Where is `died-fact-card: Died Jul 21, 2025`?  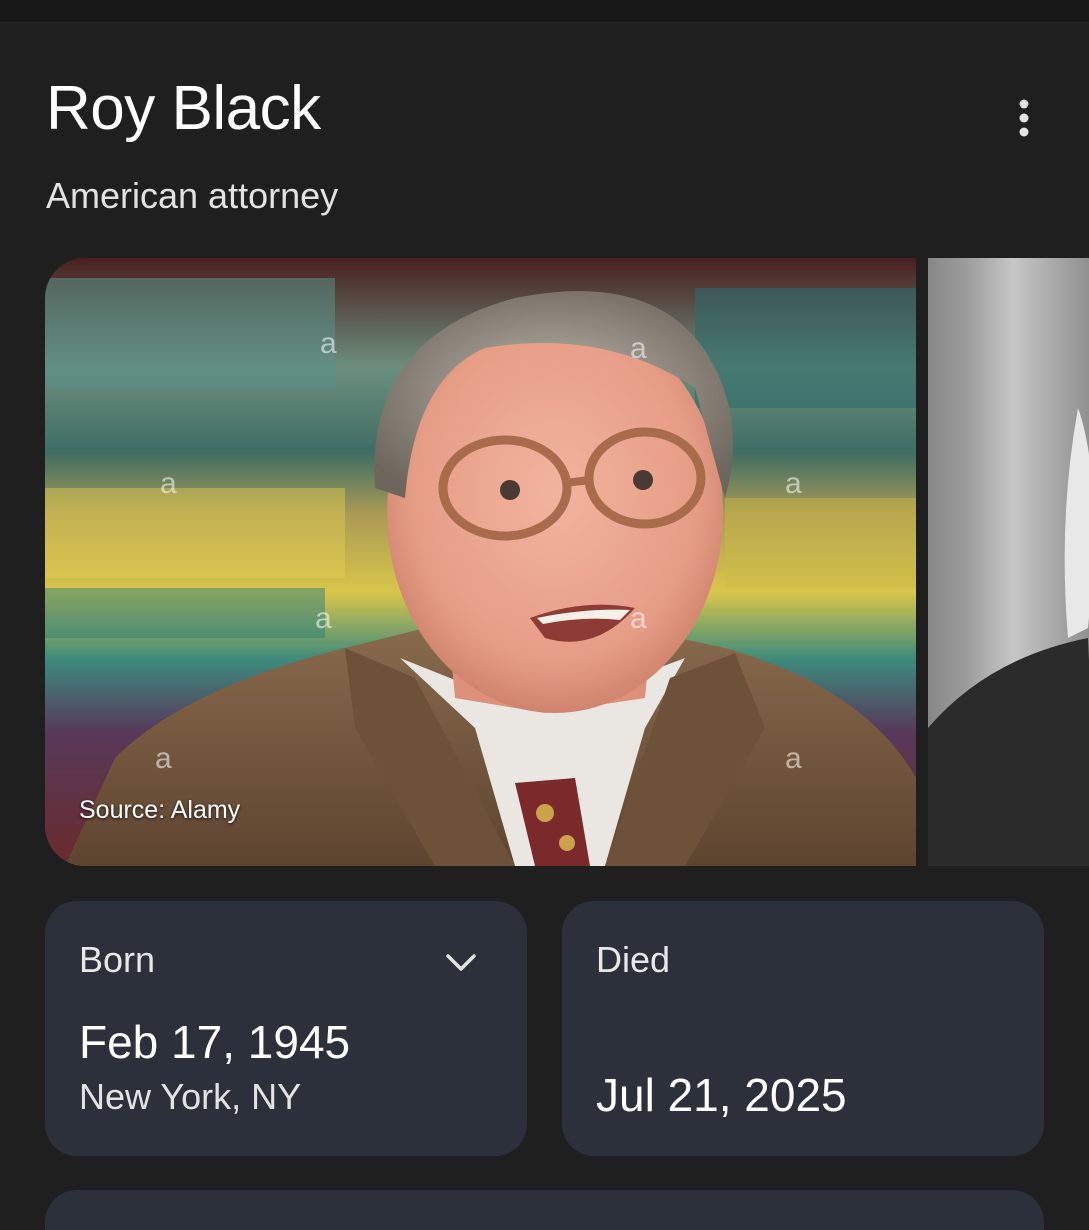 died-fact-card: Died Jul 21, 2025 is located at coordinates (803, 1028).